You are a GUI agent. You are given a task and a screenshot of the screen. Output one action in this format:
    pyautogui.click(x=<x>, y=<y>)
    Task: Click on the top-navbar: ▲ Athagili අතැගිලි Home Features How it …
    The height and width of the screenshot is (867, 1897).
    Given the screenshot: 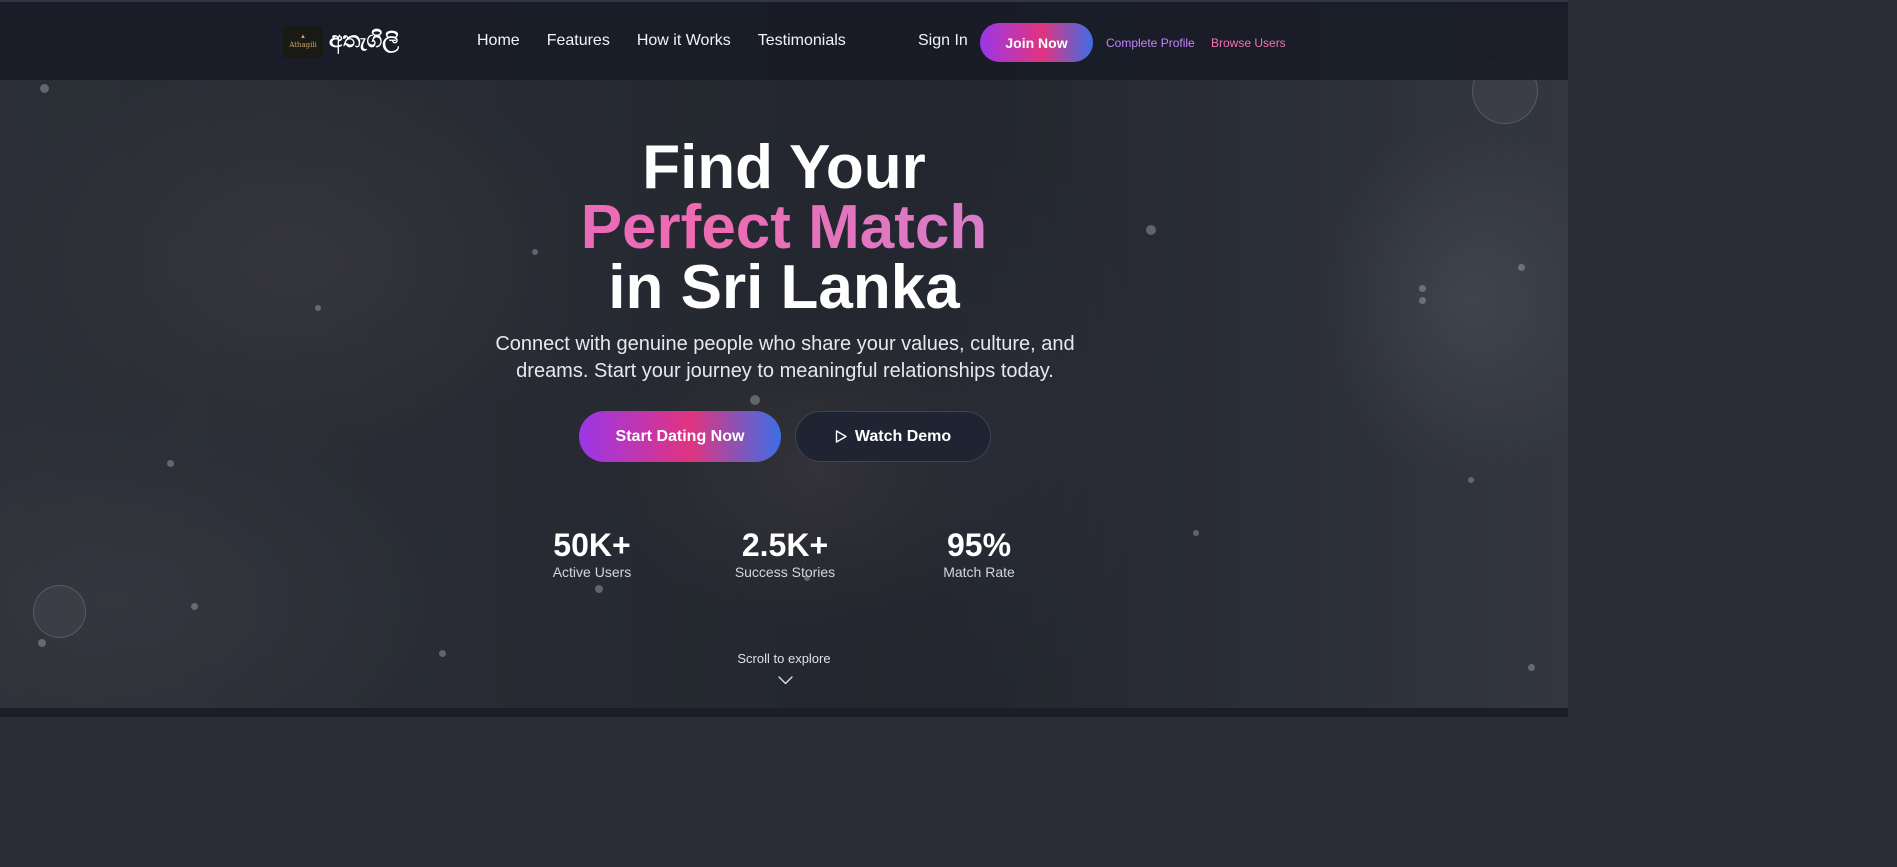 What is the action you would take?
    pyautogui.click(x=784, y=40)
    